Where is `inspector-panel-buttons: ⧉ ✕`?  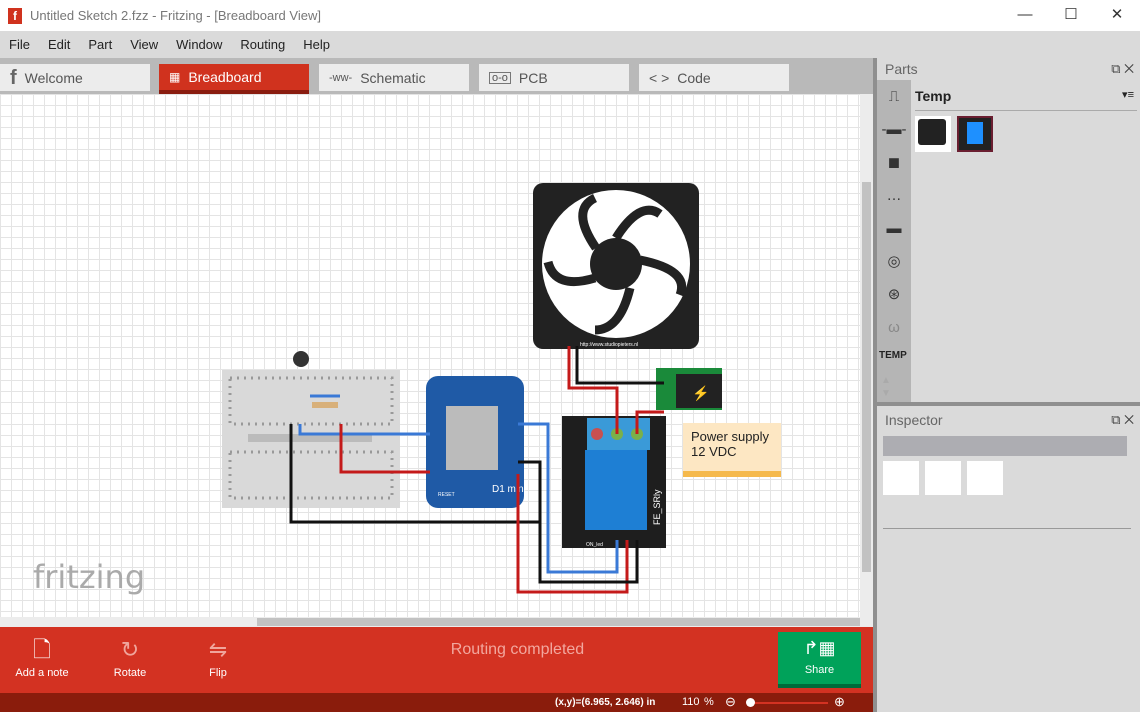 inspector-panel-buttons: ⧉ ✕ is located at coordinates (1122, 420).